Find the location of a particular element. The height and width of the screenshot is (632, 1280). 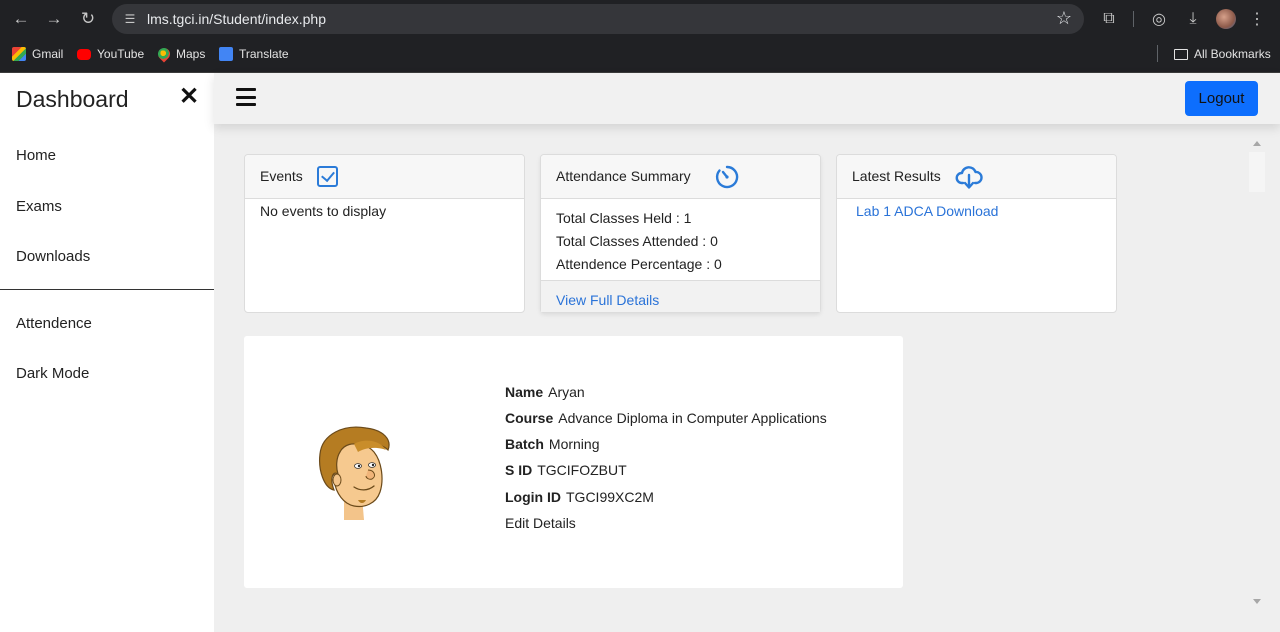

all-bookmarks-label: All Bookmarks is located at coordinates (1232, 54).